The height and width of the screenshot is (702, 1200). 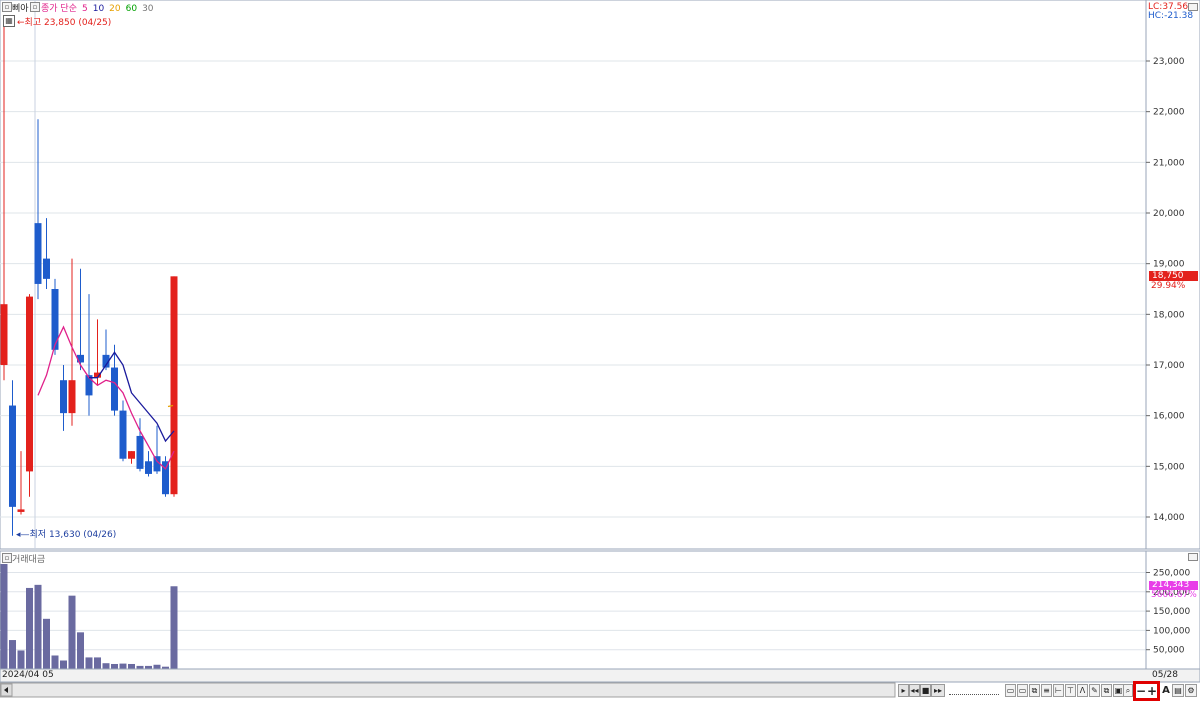 I want to click on rewind-icon: ◂◂, so click(x=914, y=690).